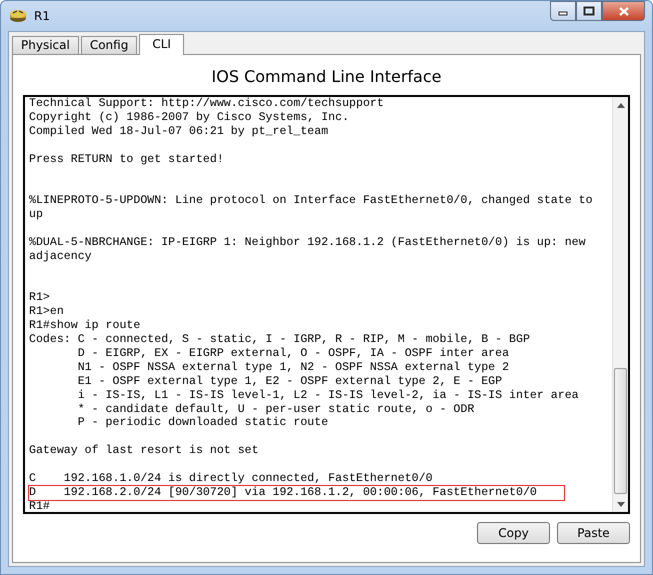 The width and height of the screenshot is (653, 575). What do you see at coordinates (207, 104) in the screenshot?
I see `terminal-line: Technical Support: http://www.cisco.com/techsupport` at bounding box center [207, 104].